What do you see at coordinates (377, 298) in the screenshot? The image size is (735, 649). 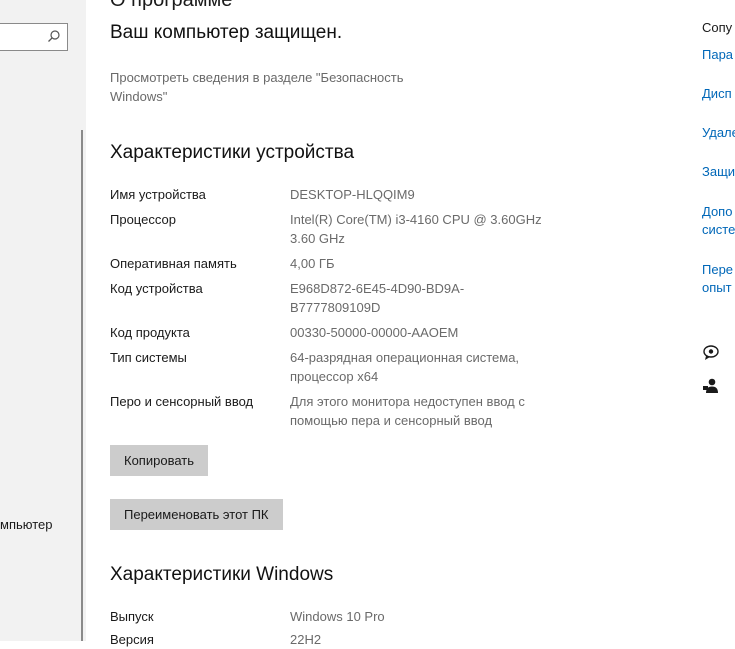 I see `spec-value: E968D872-6E45-4D90-BD9A-B7777809109D` at bounding box center [377, 298].